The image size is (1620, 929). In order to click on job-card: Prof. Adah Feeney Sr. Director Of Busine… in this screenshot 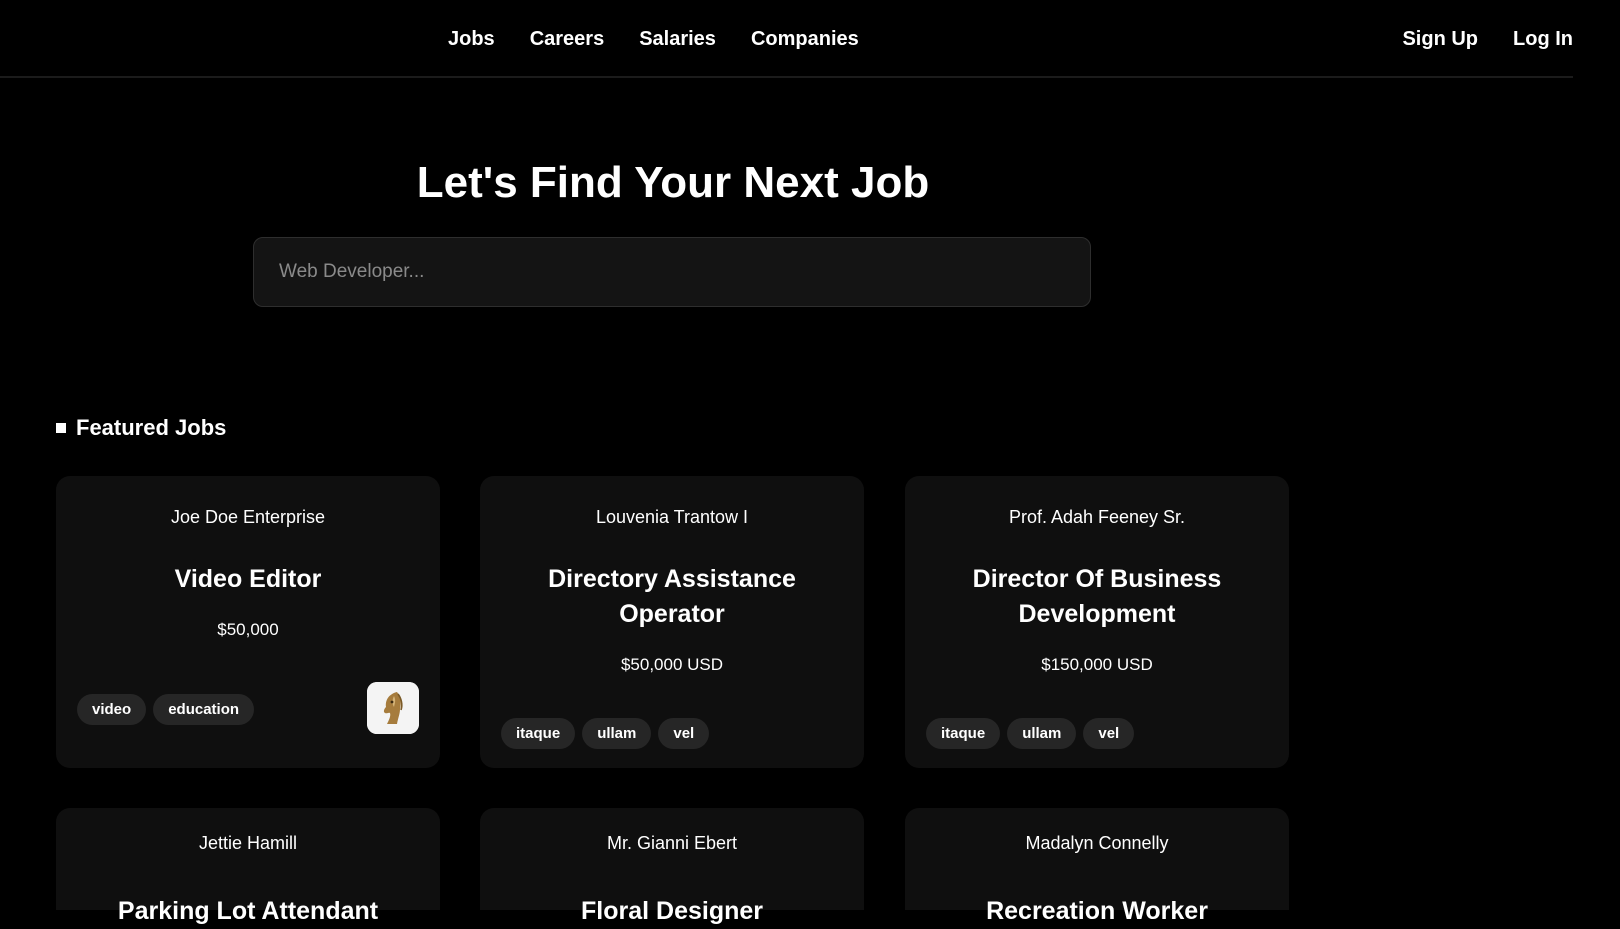, I will do `click(1097, 622)`.